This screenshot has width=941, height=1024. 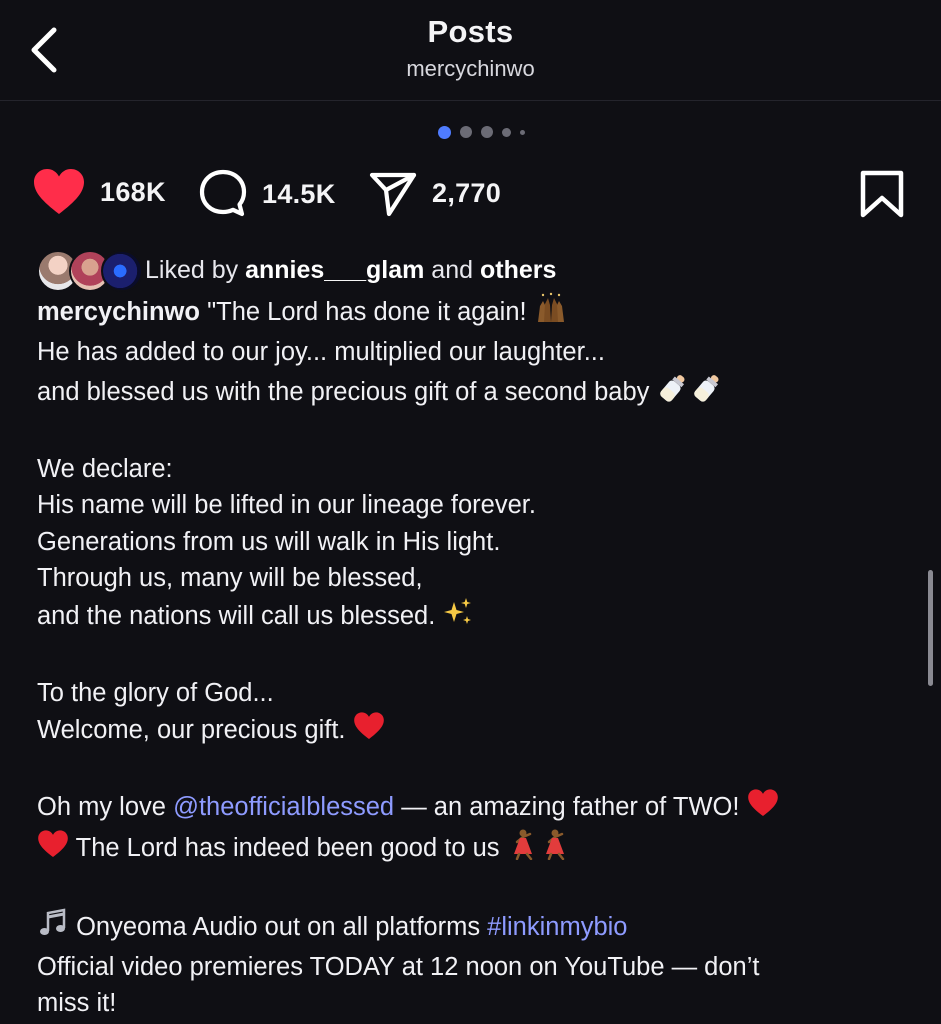 I want to click on caption-line: Oh my love, so click(x=101, y=806).